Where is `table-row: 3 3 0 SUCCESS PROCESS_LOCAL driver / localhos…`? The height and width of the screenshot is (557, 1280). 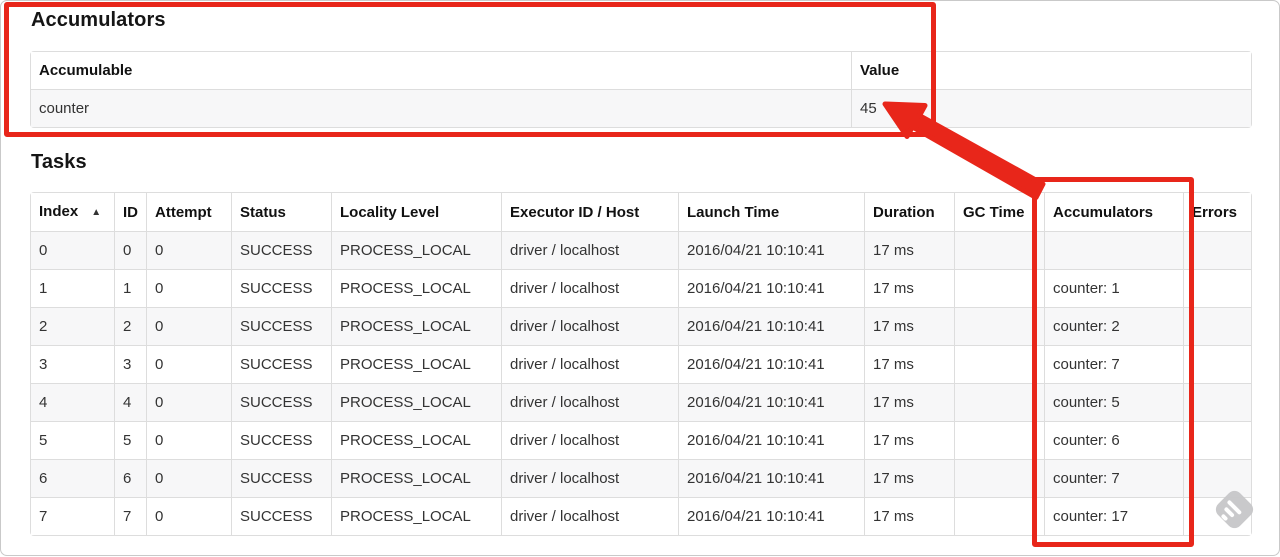
table-row: 3 3 0 SUCCESS PROCESS_LOCAL driver / localhos… is located at coordinates (641, 364).